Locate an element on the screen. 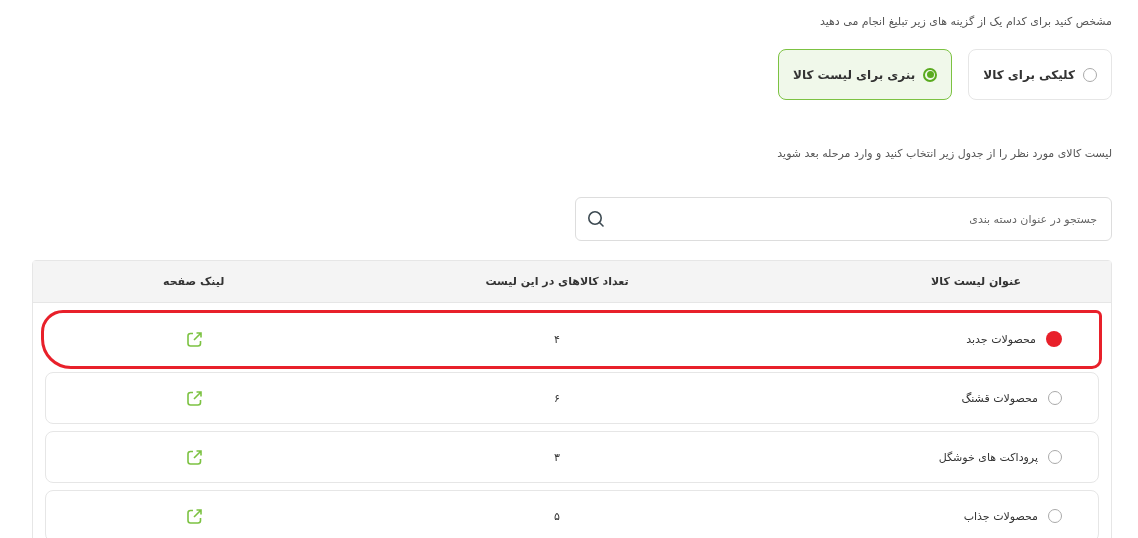 The height and width of the screenshot is (538, 1138). search-field: جستجو در عنوان دسته بندی is located at coordinates (843, 219).